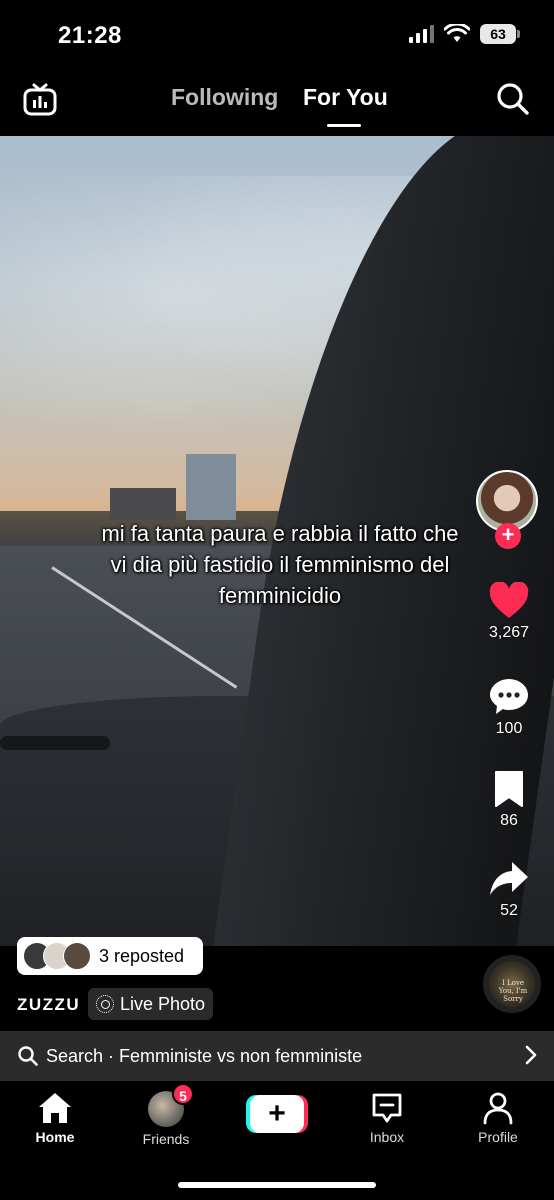 This screenshot has height=1200, width=554. What do you see at coordinates (457, 33) in the screenshot?
I see `wifi-icon` at bounding box center [457, 33].